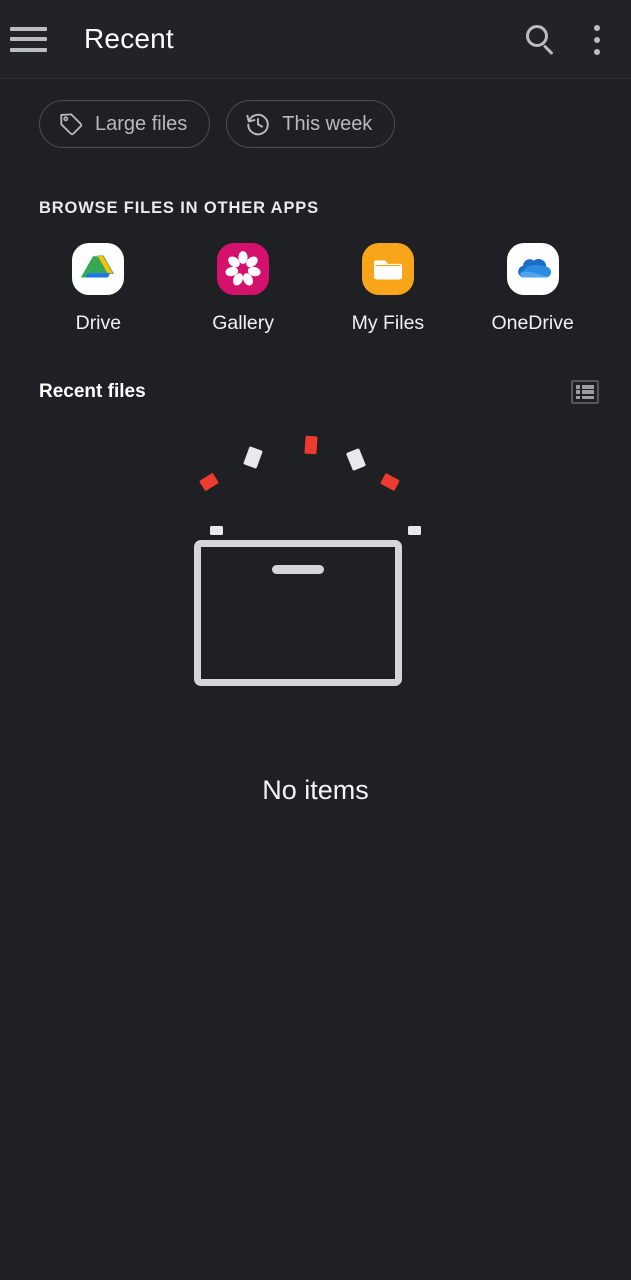 The height and width of the screenshot is (1280, 631). Describe the element at coordinates (71, 124) in the screenshot. I see `tag-icon` at that location.